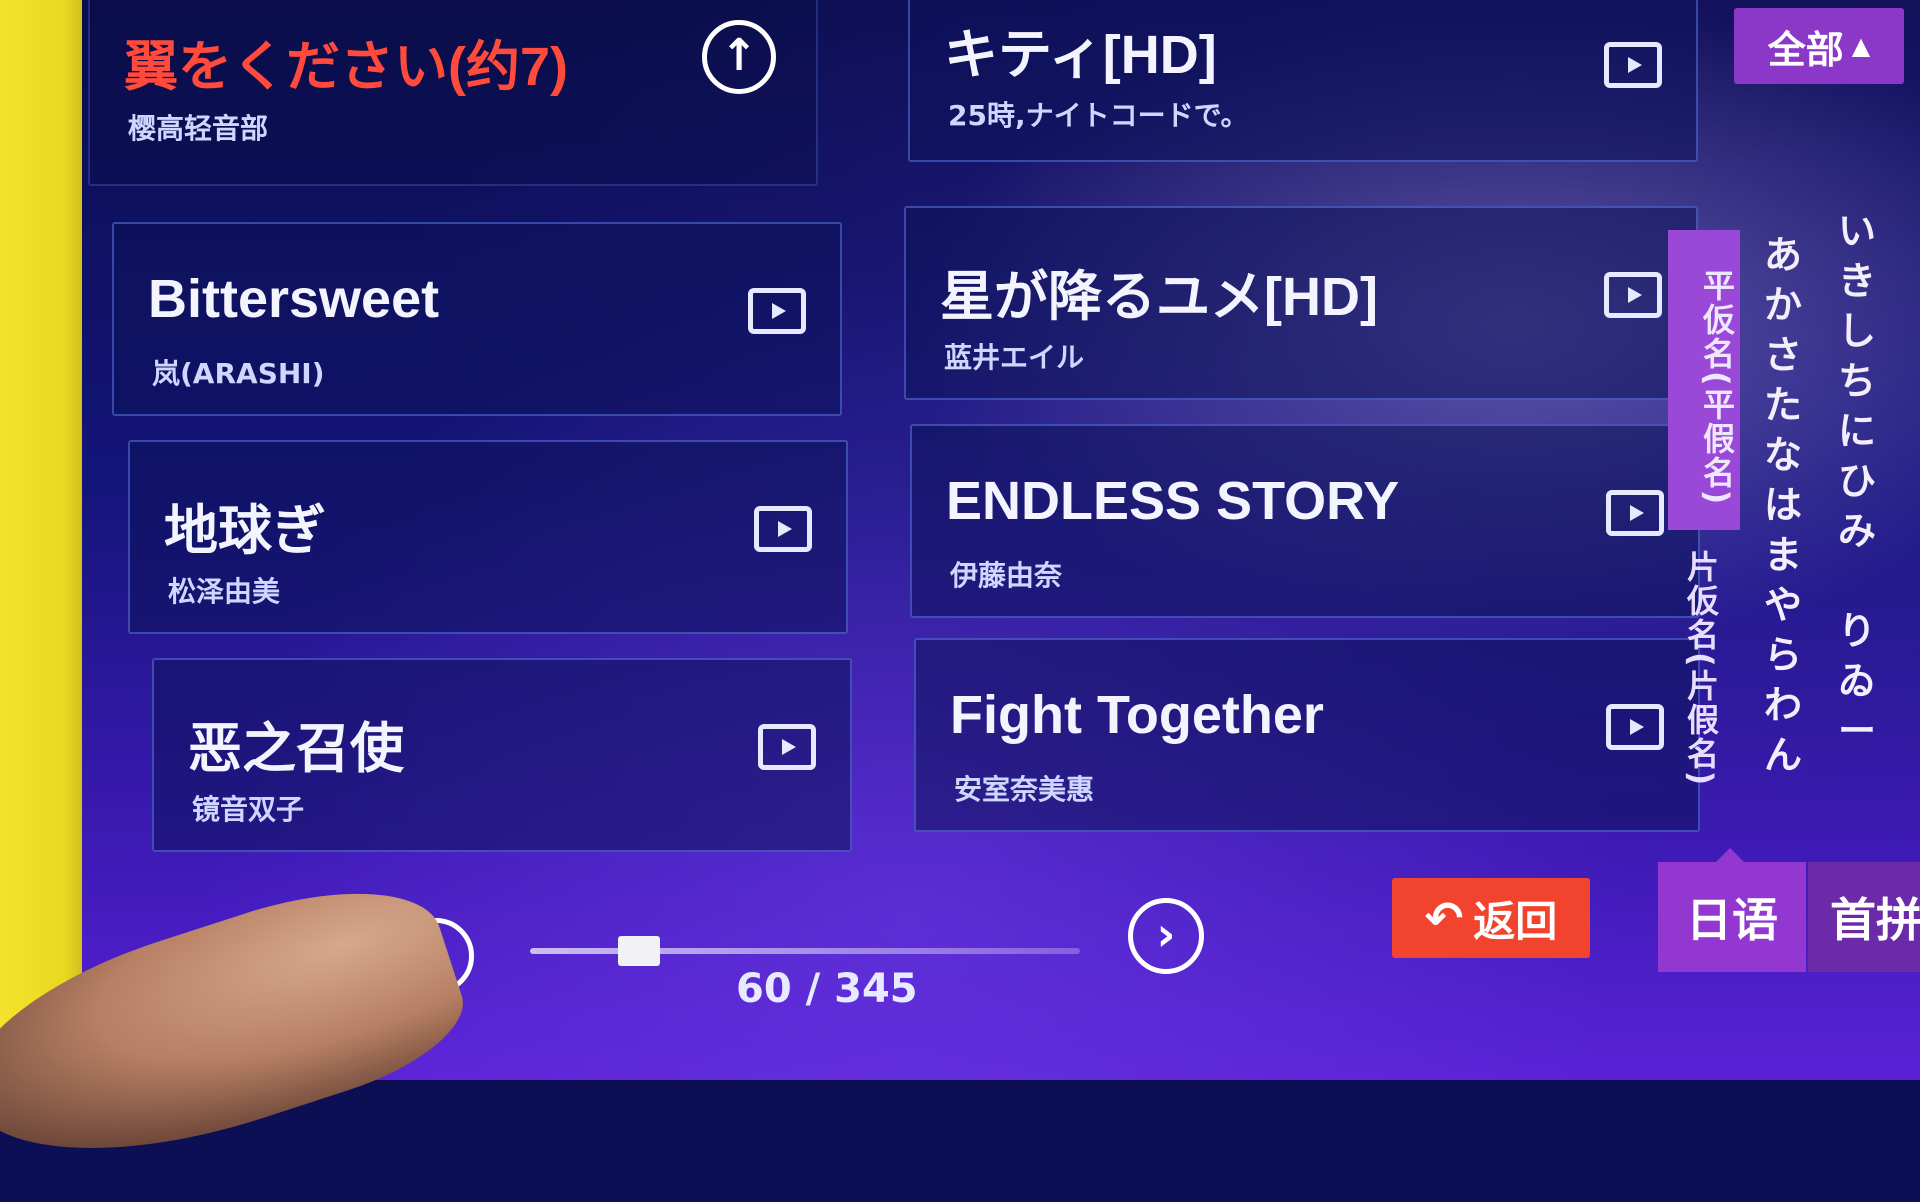 The width and height of the screenshot is (1920, 1202). I want to click on kana-key: し, so click(1857, 331).